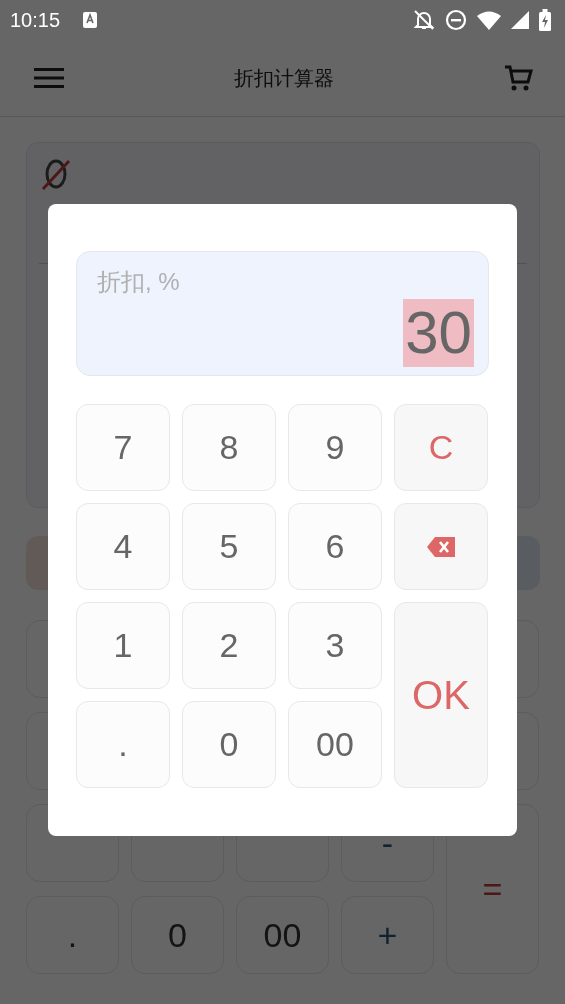 The image size is (565, 1004). Describe the element at coordinates (424, 20) in the screenshot. I see `bell-off-icon` at that location.